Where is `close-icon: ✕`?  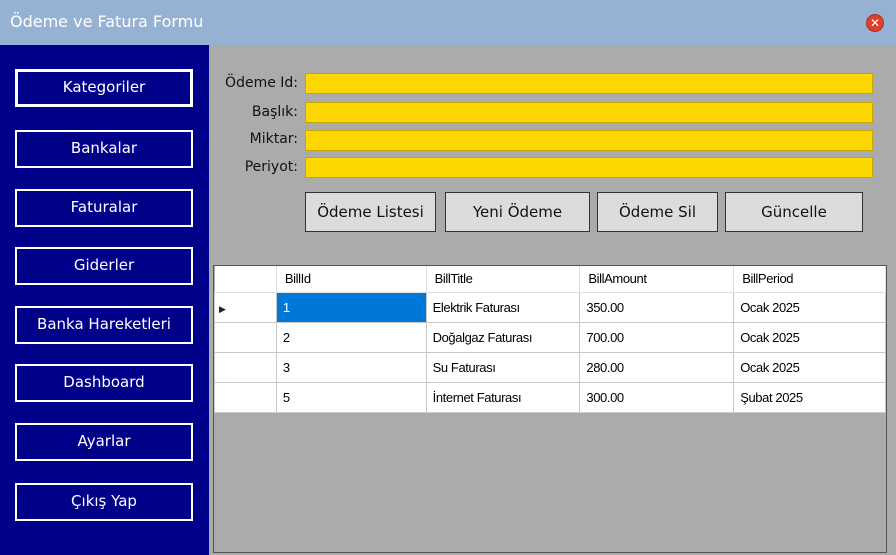 close-icon: ✕ is located at coordinates (875, 23).